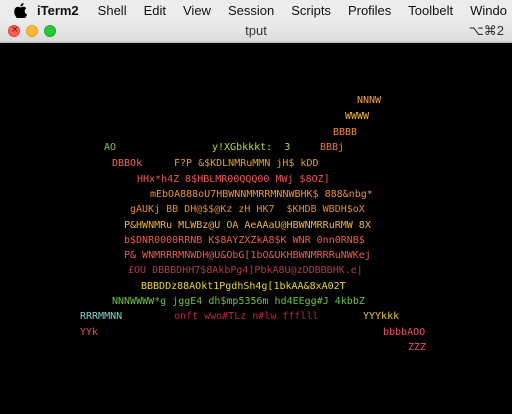  What do you see at coordinates (251, 147) in the screenshot?
I see `terminal-line: y!XGbkkkt: 3` at bounding box center [251, 147].